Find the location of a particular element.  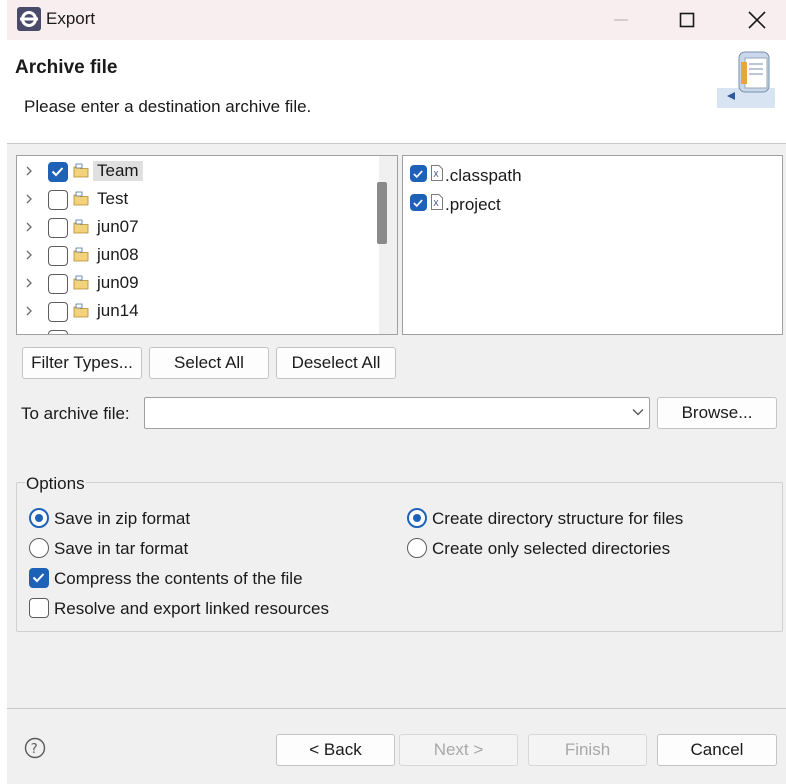

tar-format-radio is located at coordinates (39, 548).